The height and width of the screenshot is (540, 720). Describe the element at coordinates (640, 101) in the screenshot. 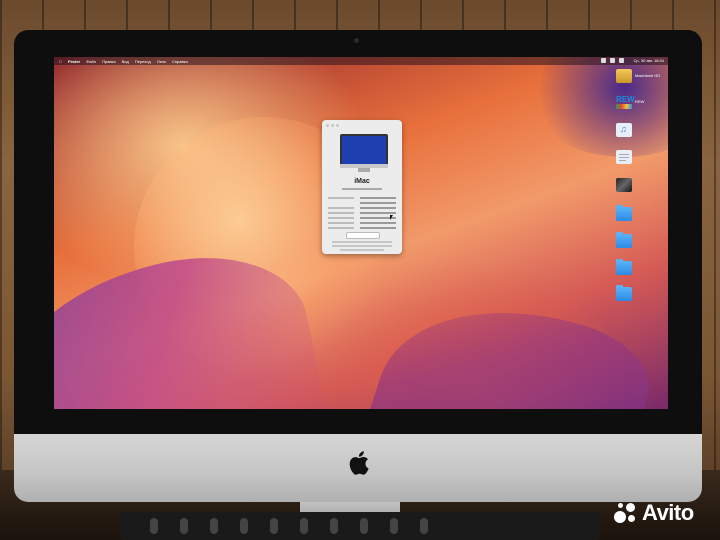

I see `desktop-icon-label: REW` at that location.